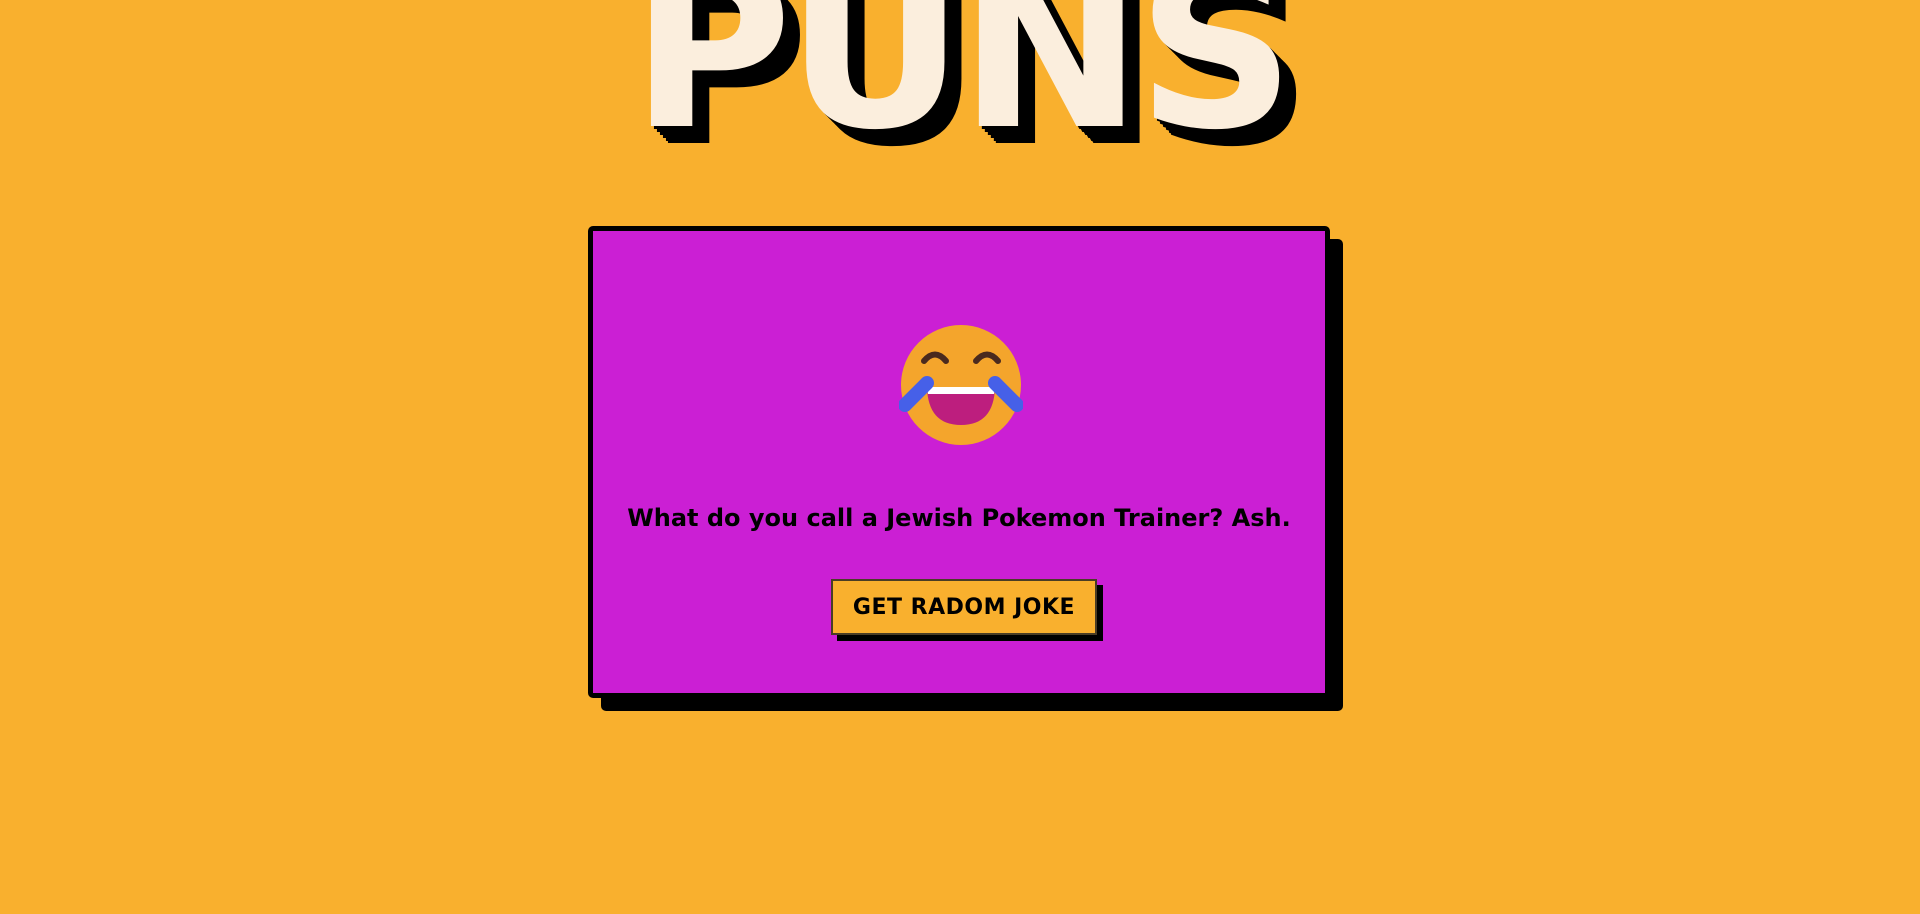  What do you see at coordinates (961, 385) in the screenshot?
I see `face-with-tears-of-joy-icon` at bounding box center [961, 385].